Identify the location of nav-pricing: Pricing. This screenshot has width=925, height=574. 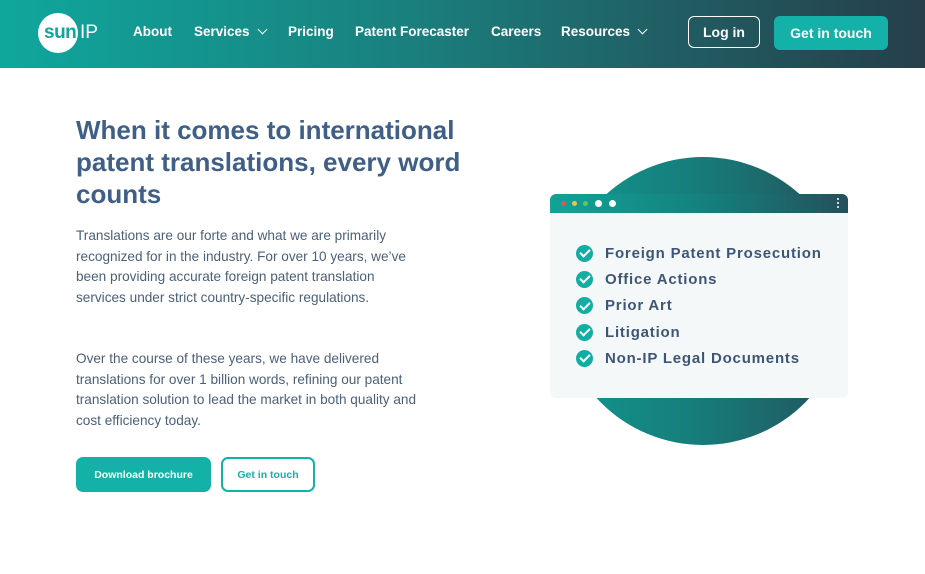
(311, 31).